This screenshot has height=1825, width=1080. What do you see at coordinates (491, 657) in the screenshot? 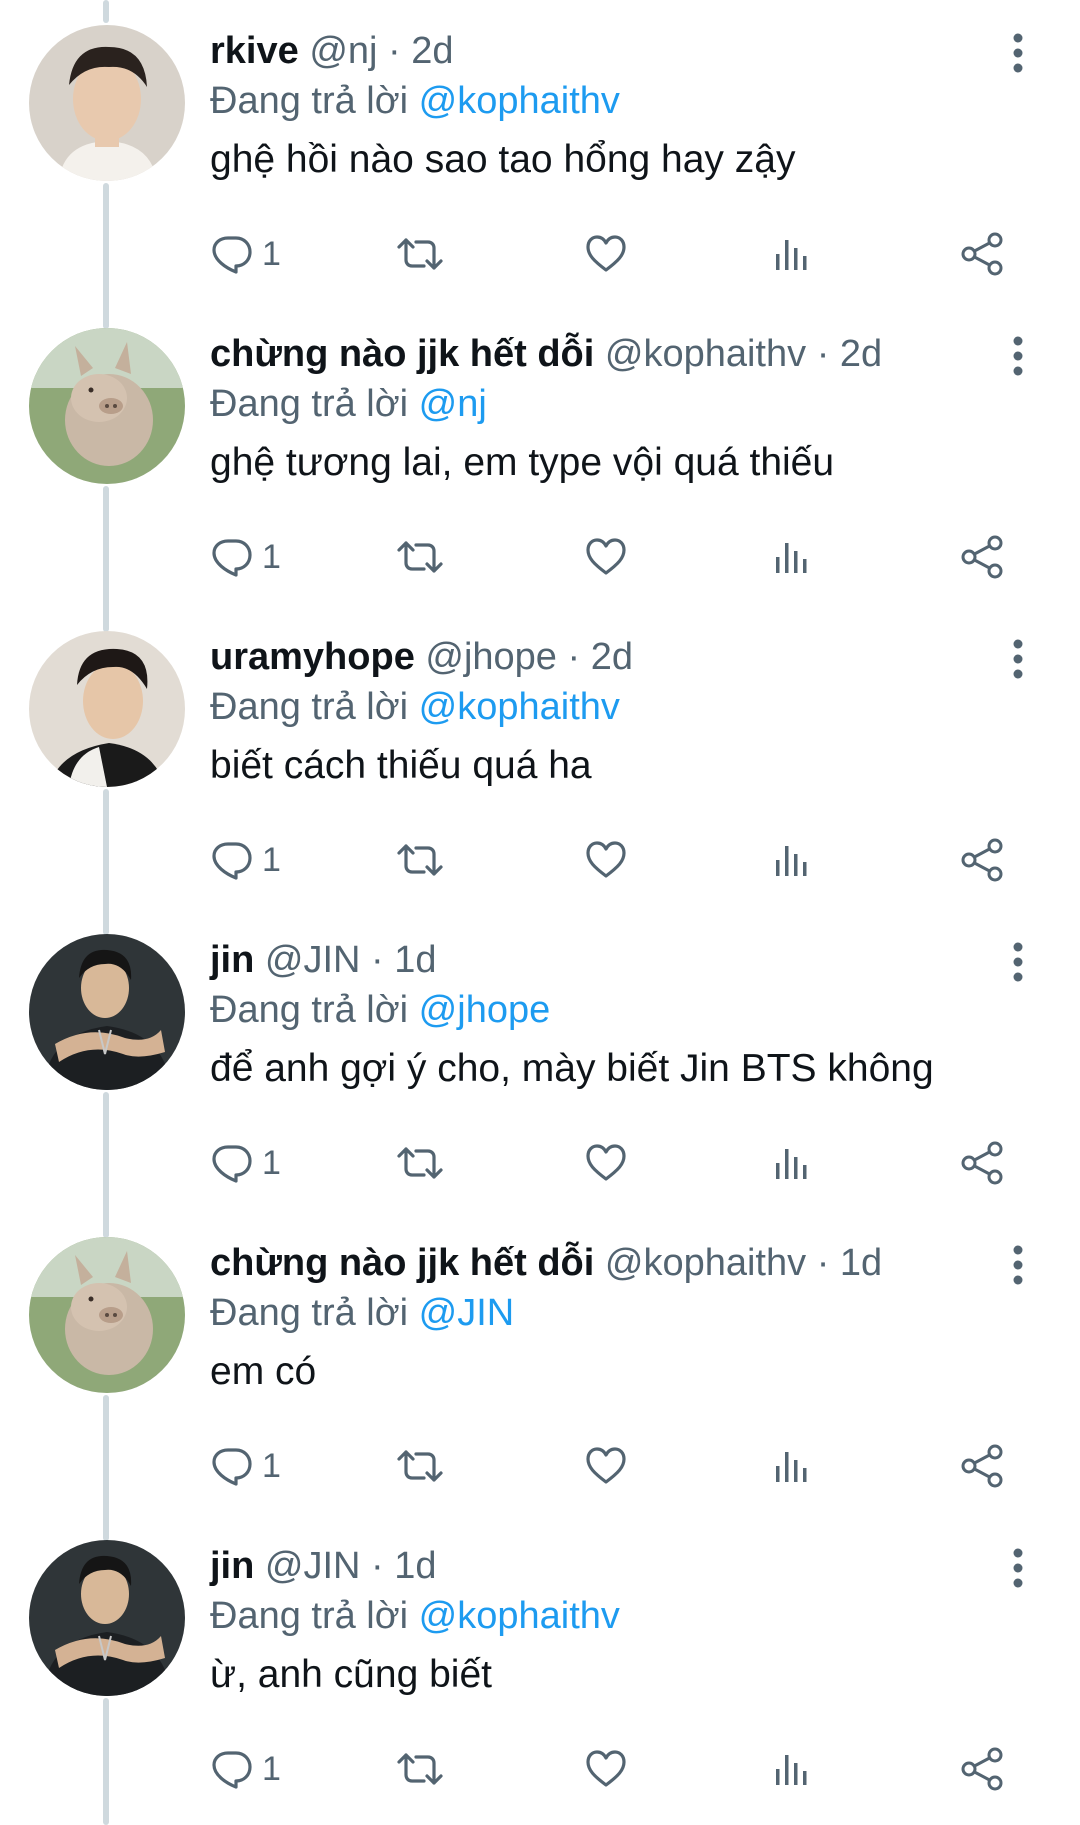
I see `user-handle: @jhope` at bounding box center [491, 657].